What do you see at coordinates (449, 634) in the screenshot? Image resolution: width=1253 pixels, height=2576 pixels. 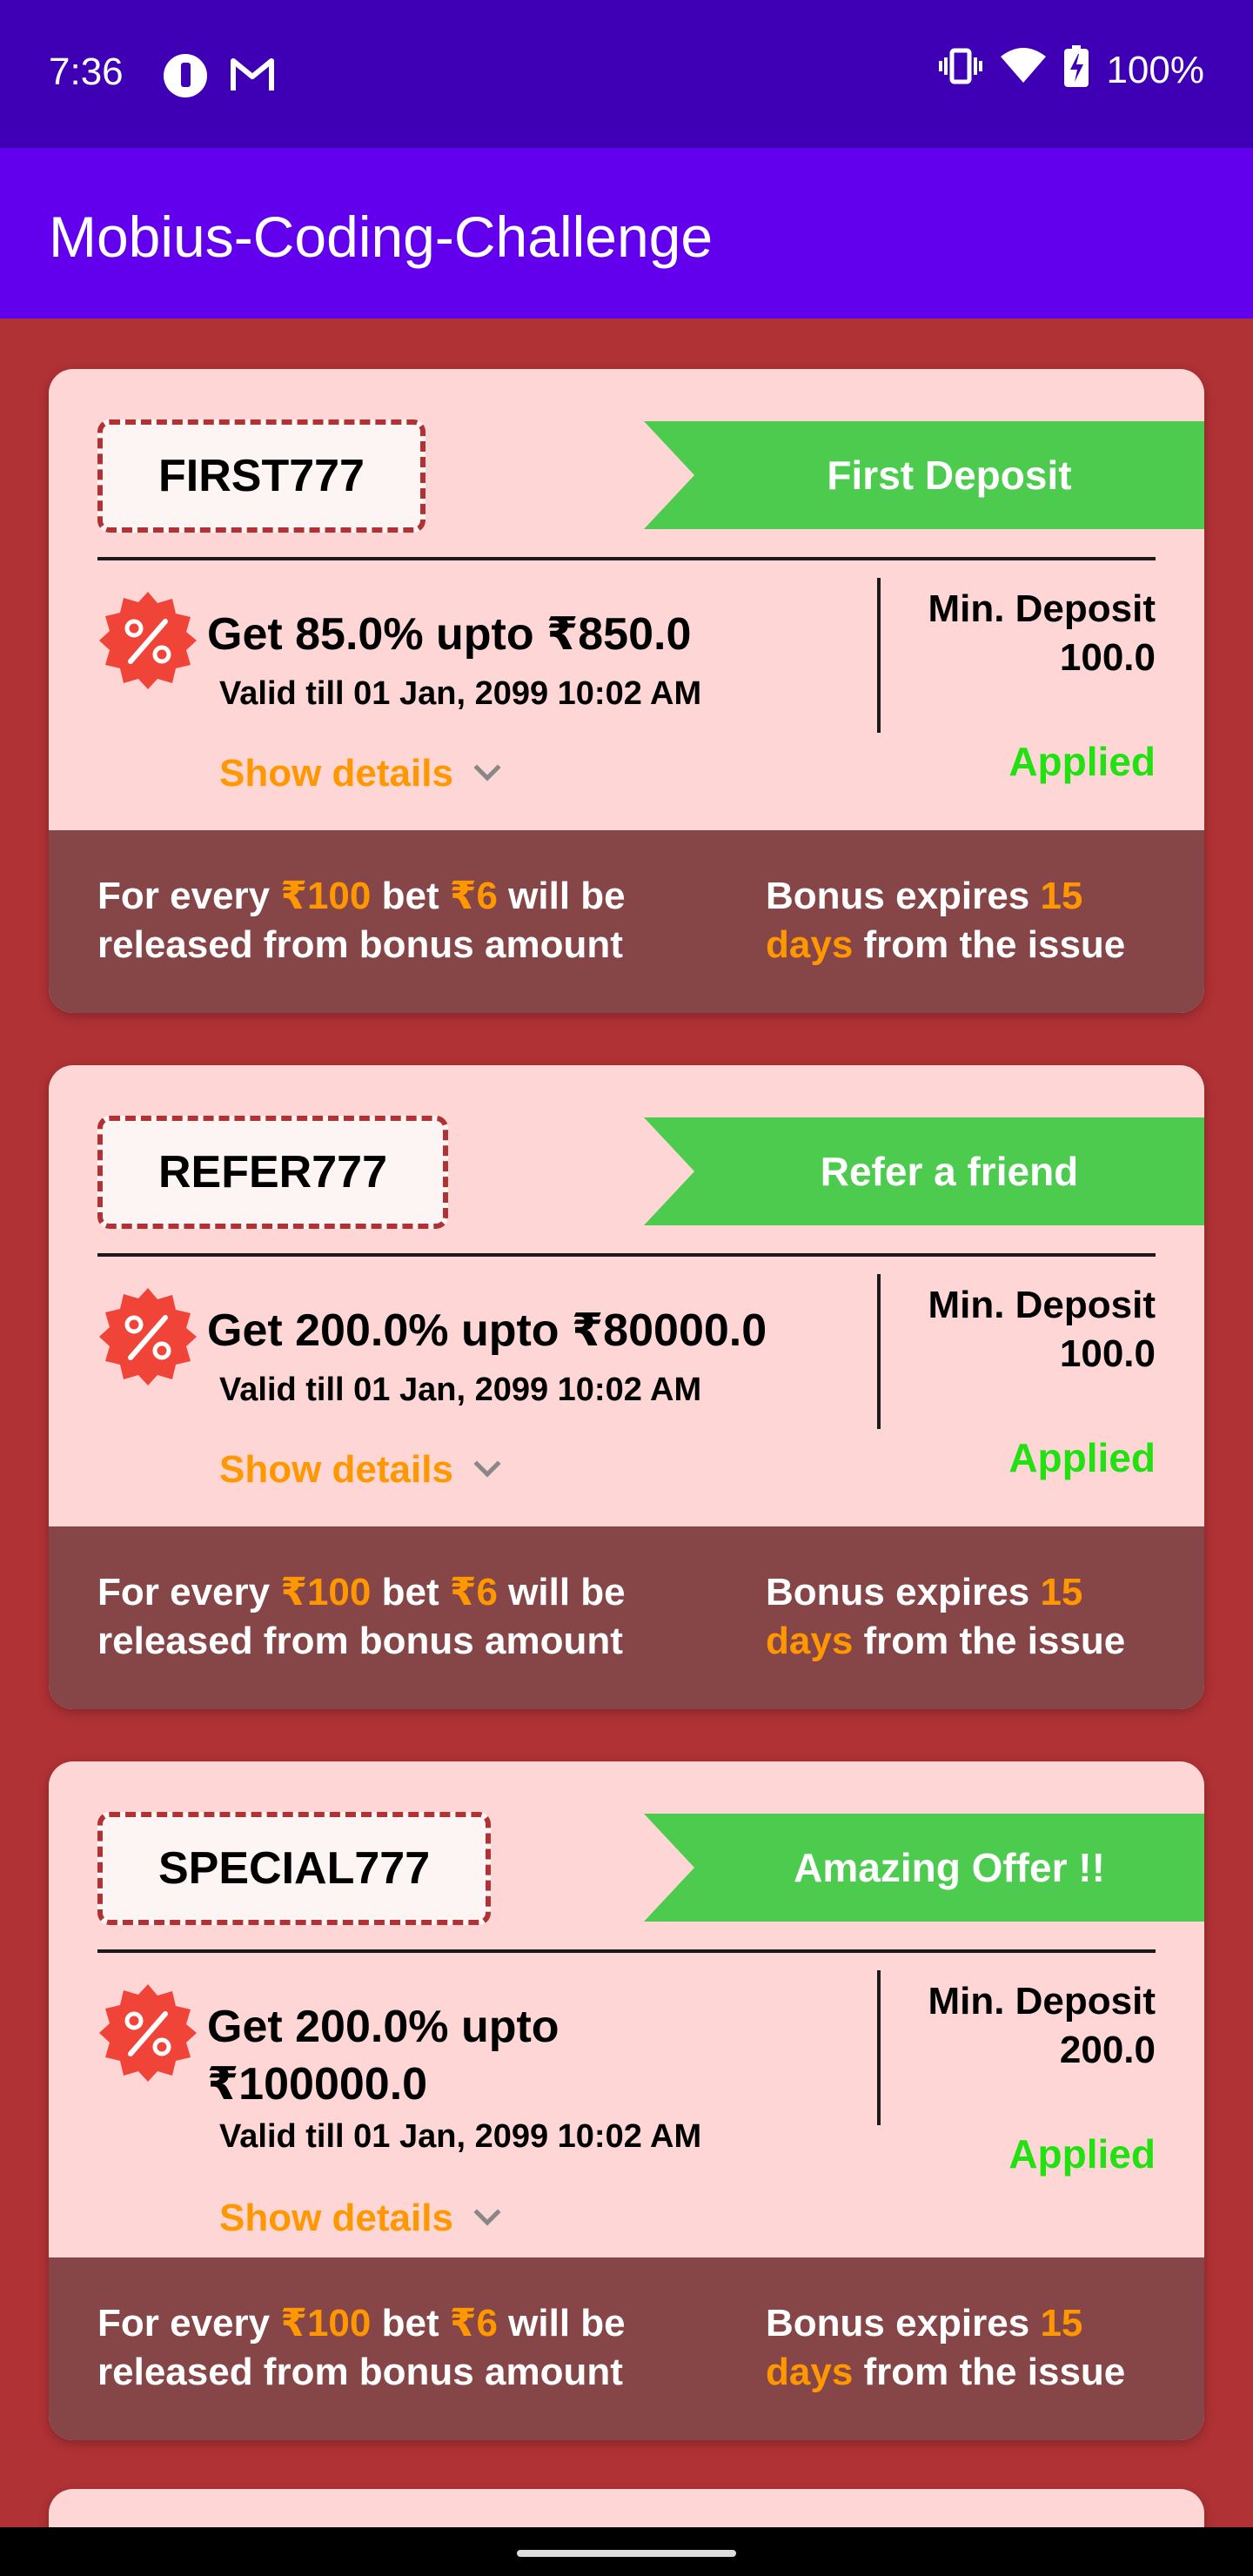 I see `offer-text: Get 85.0% upto ₹850.0` at bounding box center [449, 634].